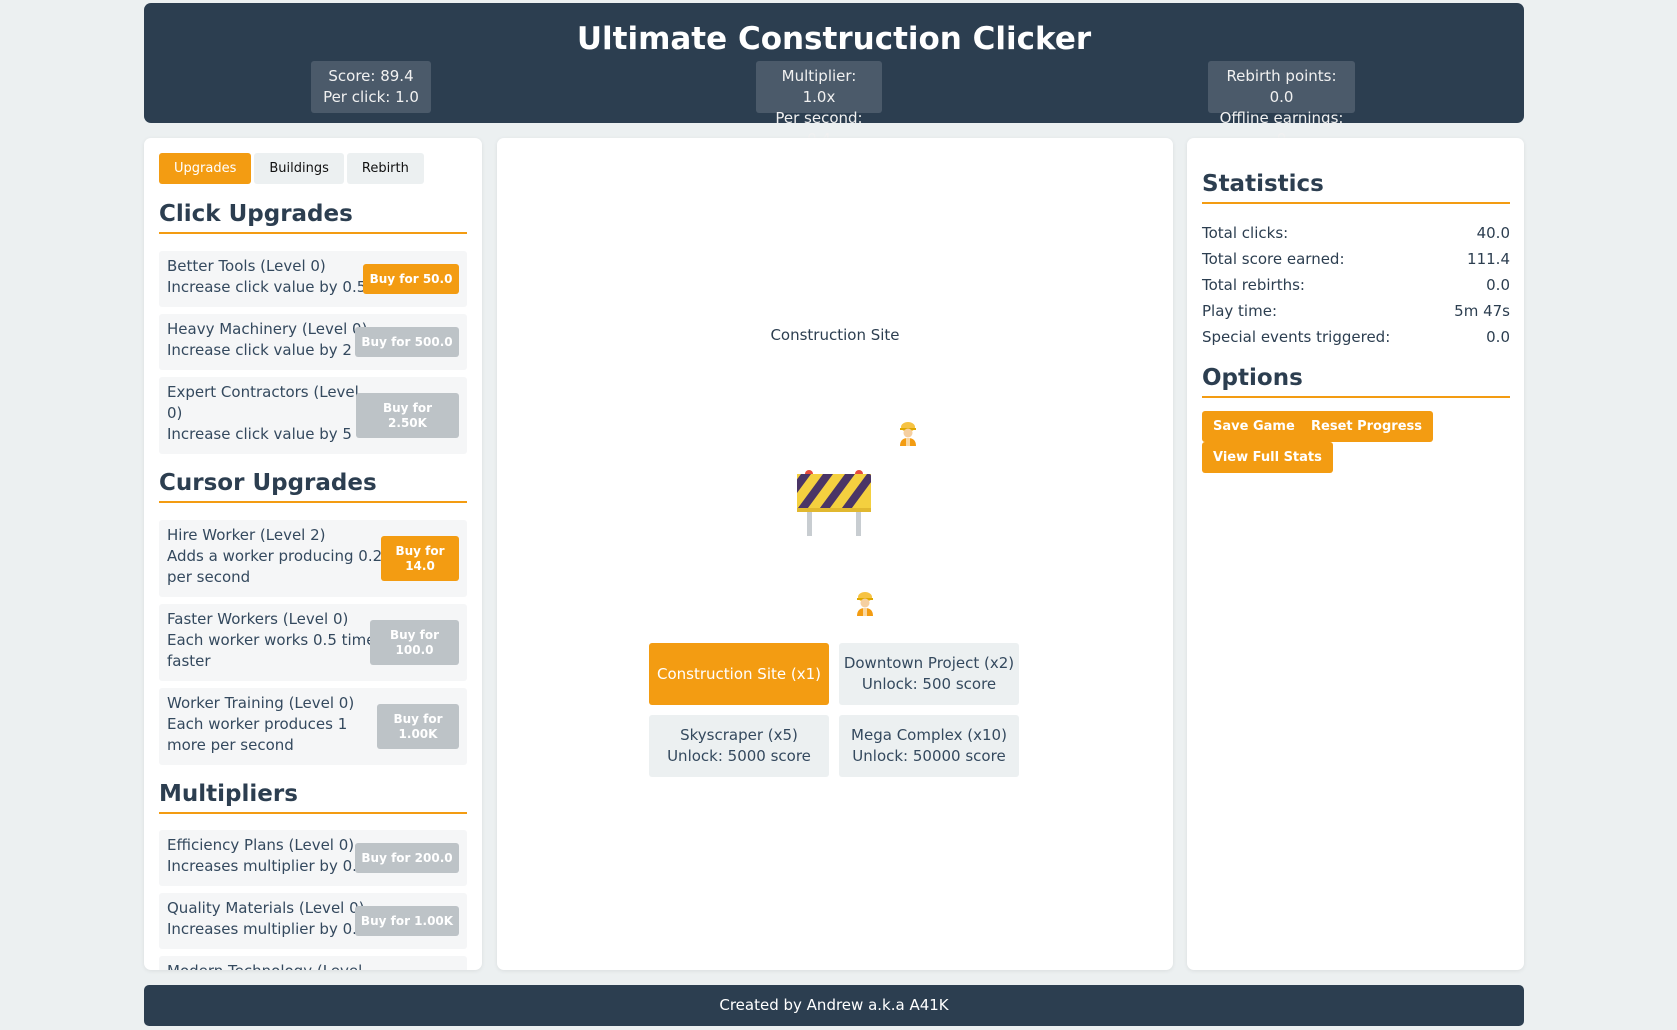 The width and height of the screenshot is (1677, 1030). I want to click on footer: Created by Andrew a.k.a A41K, so click(834, 1005).